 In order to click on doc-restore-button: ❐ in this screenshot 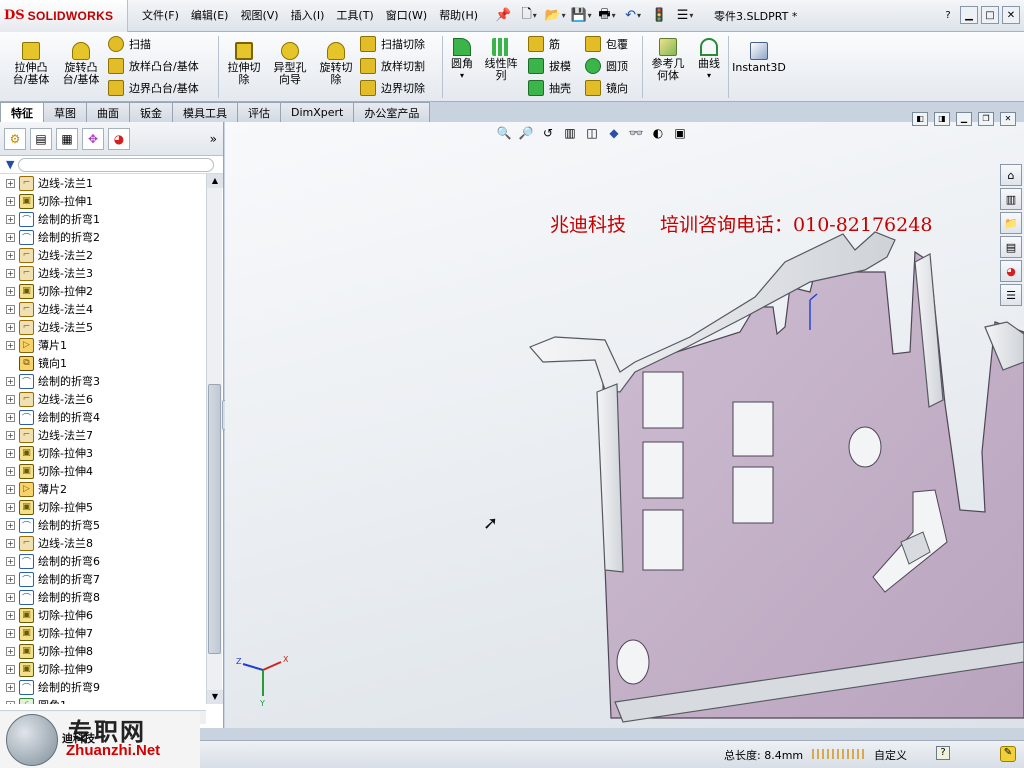, I will do `click(986, 119)`.